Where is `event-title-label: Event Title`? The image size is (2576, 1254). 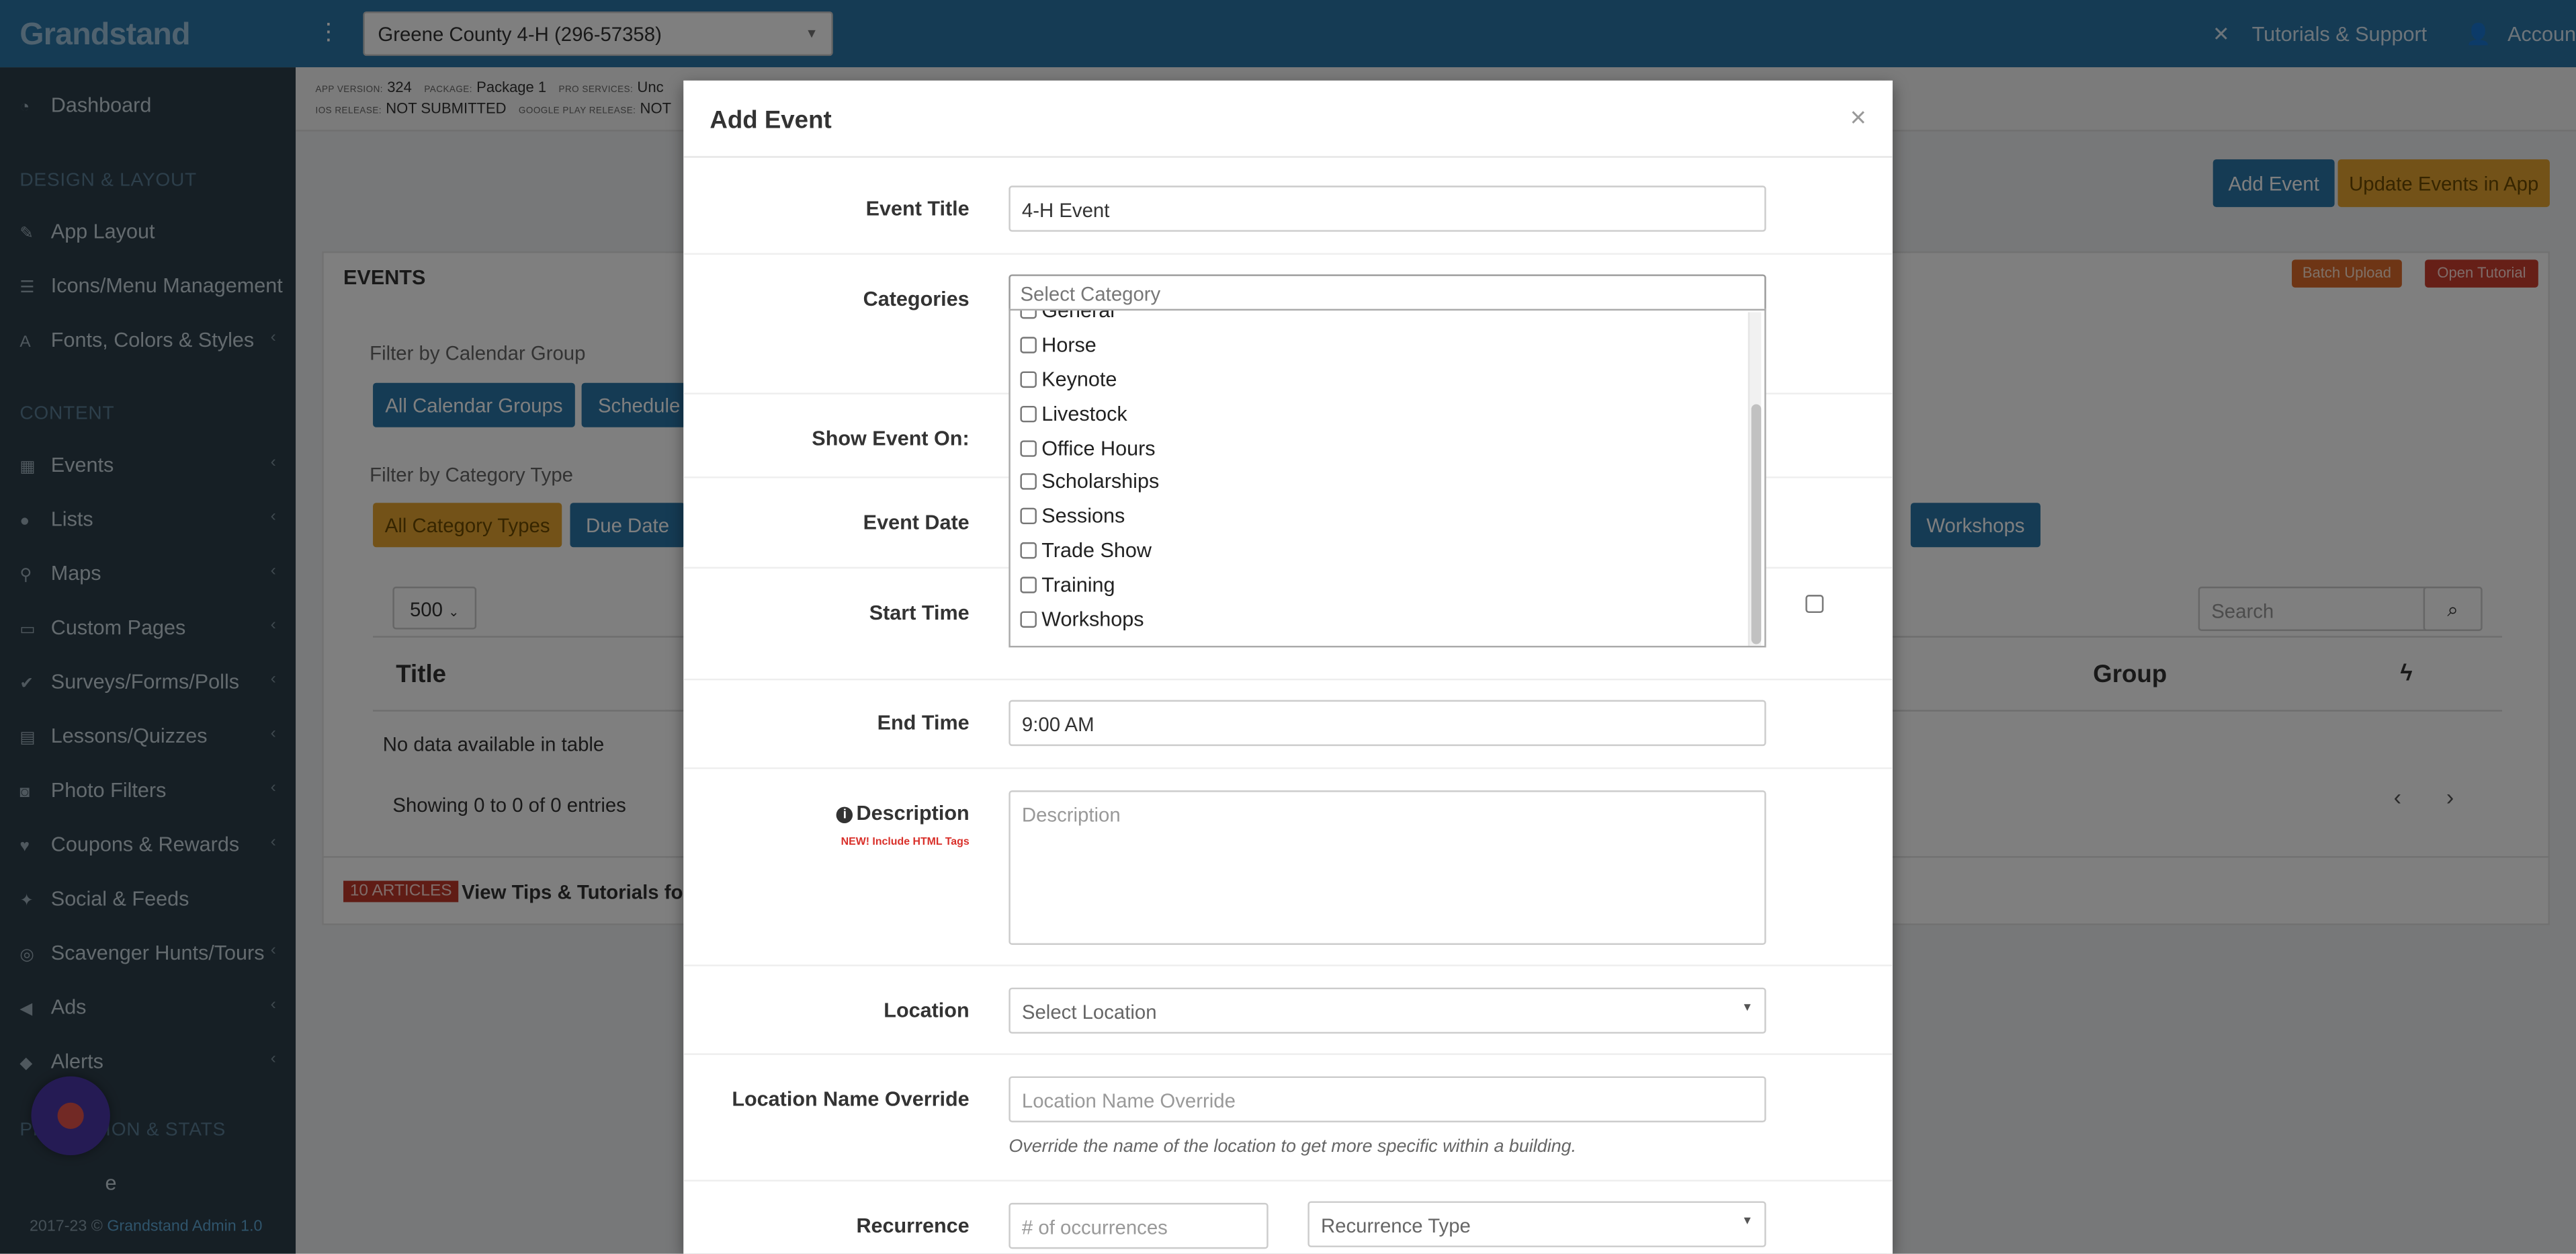
event-title-label: Event Title is located at coordinates (917, 208).